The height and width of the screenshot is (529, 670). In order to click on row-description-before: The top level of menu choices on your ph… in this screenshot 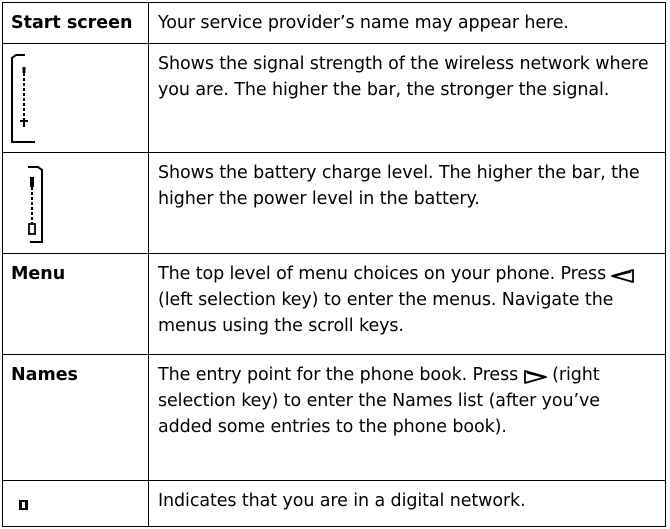, I will do `click(382, 274)`.